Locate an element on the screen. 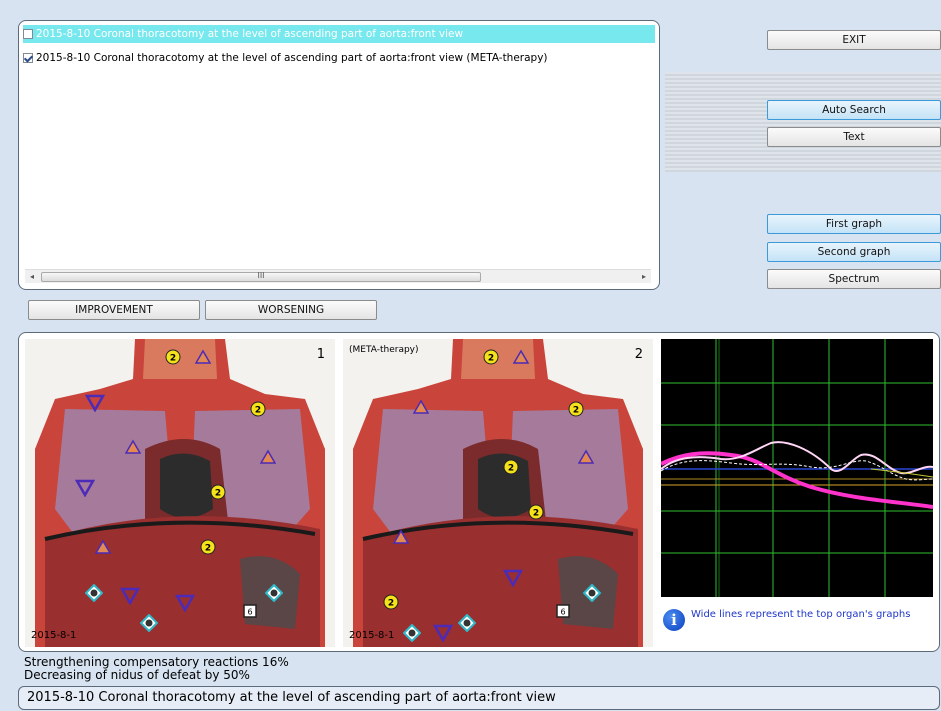  torso-image-1: 2 2 2 2 6 1 2015-8-1 is located at coordinates (180, 493).